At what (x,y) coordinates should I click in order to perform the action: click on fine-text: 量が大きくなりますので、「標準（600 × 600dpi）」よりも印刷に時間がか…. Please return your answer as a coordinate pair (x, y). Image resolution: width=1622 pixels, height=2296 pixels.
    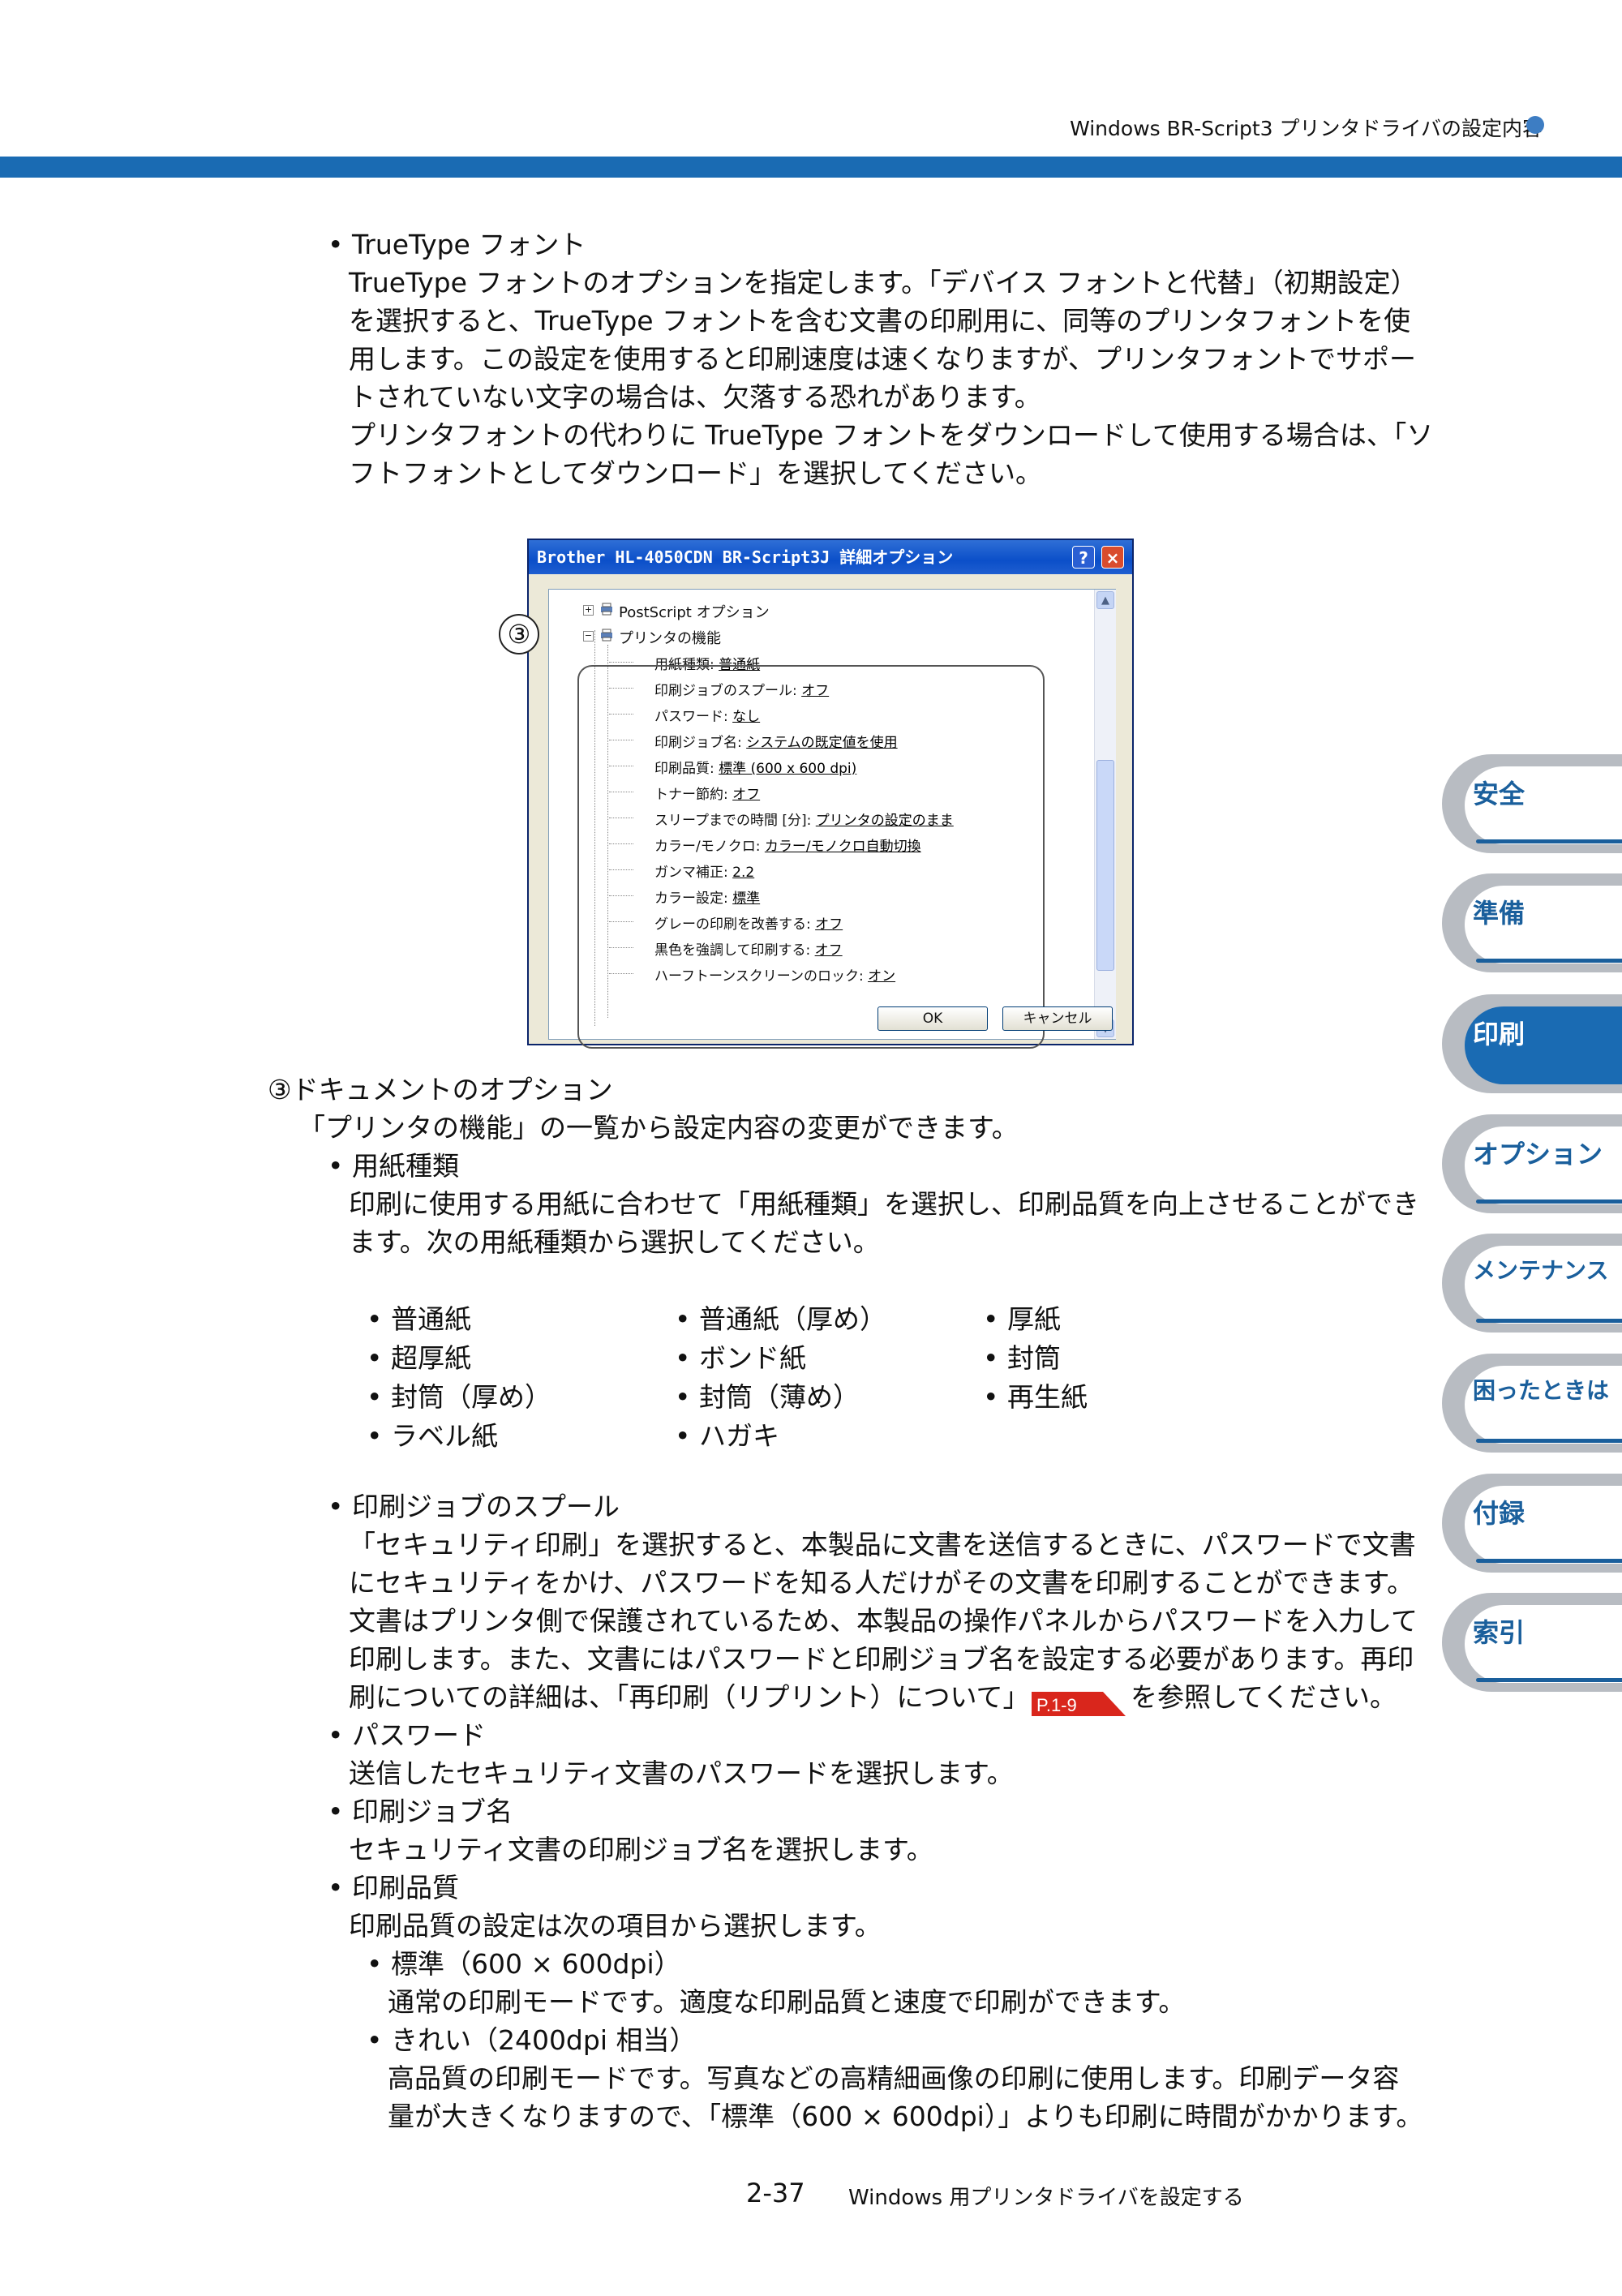
    Looking at the image, I should click on (906, 2116).